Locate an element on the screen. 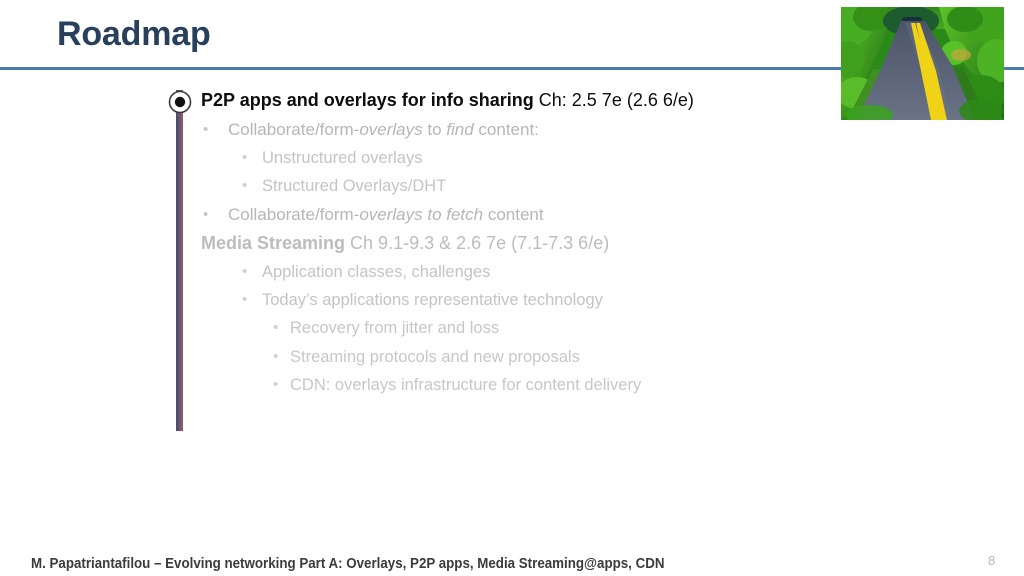 This screenshot has width=1024, height=576. outline-text-run: Structured Overlays/DHT is located at coordinates (354, 186).